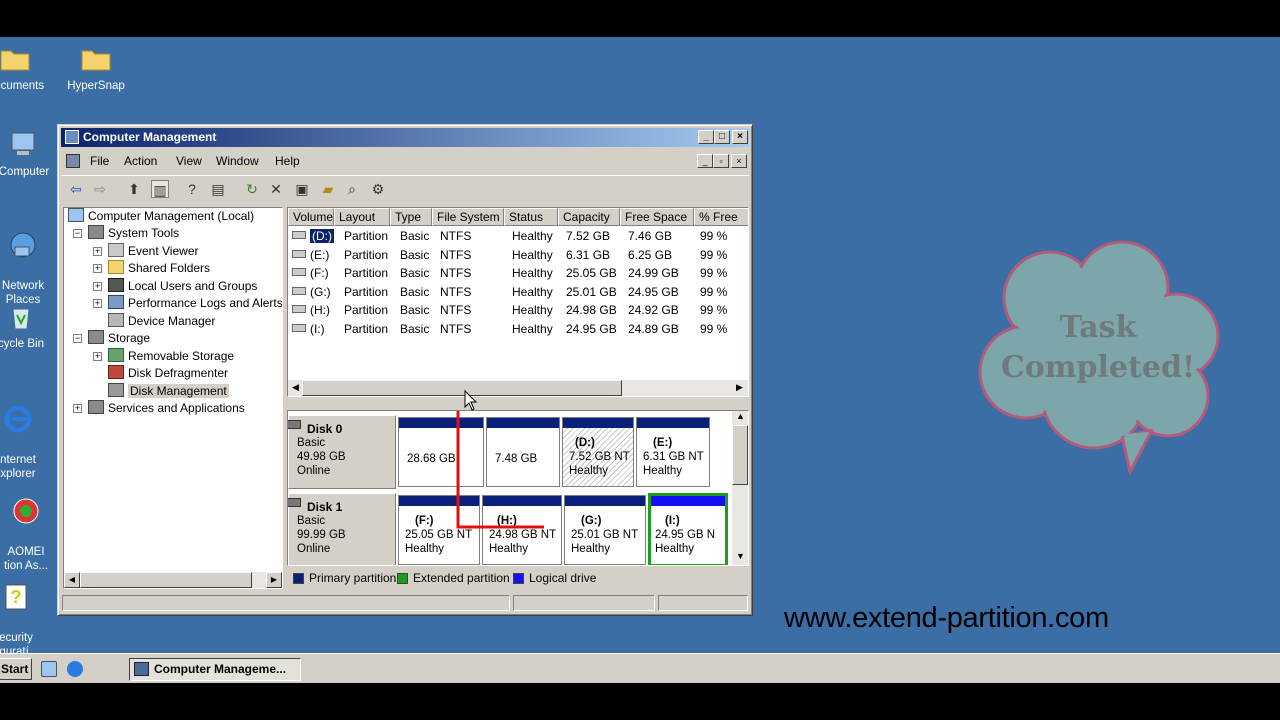 This screenshot has width=1280, height=720. Describe the element at coordinates (468, 217) in the screenshot. I see `column-header-file-system: File System` at that location.